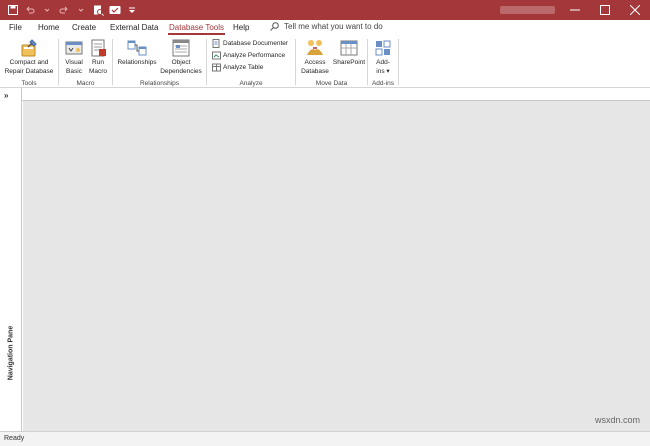 This screenshot has height=446, width=650. I want to click on relationships-button: Relationships, so click(137, 51).